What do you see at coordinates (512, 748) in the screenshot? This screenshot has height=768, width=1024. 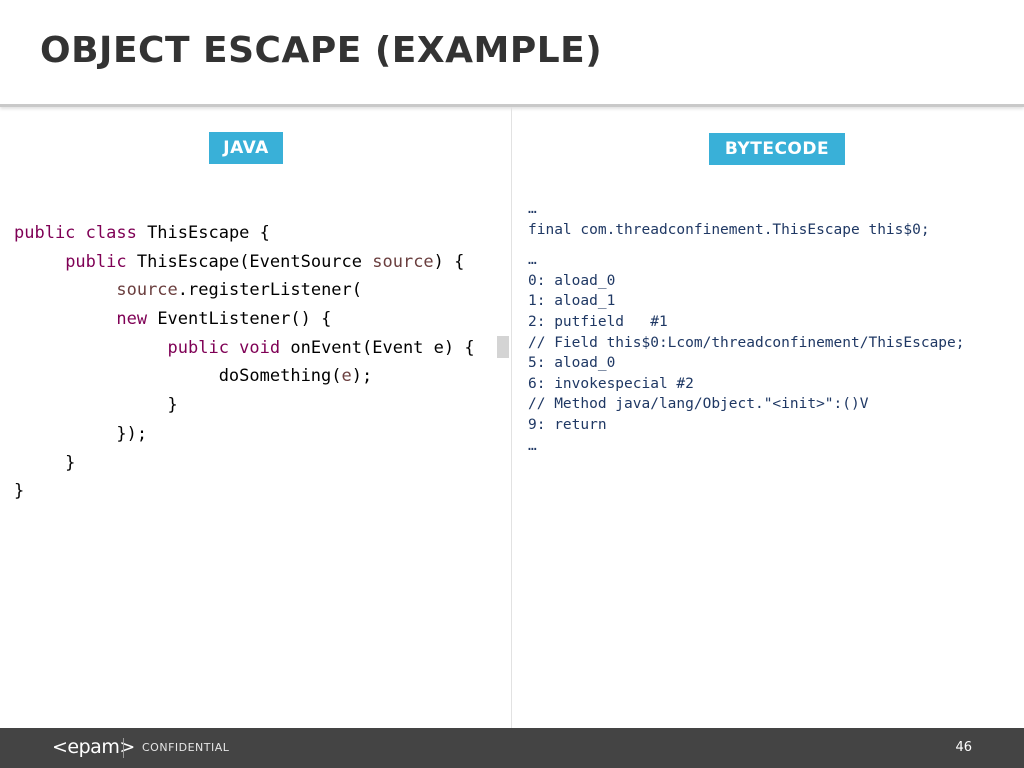 I see `footer-bar: <epam> CONFIDENTIAL 46` at bounding box center [512, 748].